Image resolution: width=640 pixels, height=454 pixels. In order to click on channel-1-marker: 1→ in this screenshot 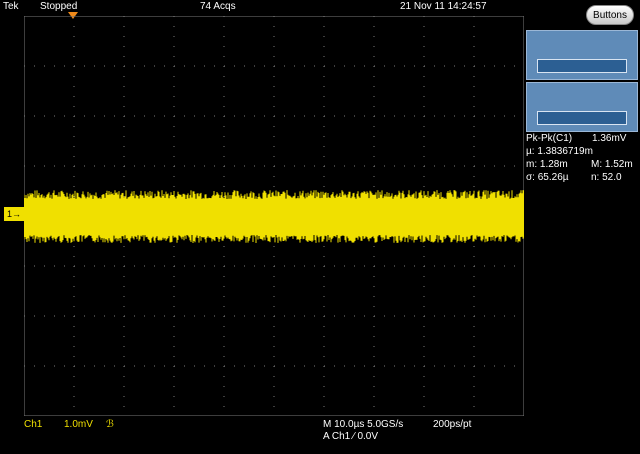, I will do `click(14, 214)`.